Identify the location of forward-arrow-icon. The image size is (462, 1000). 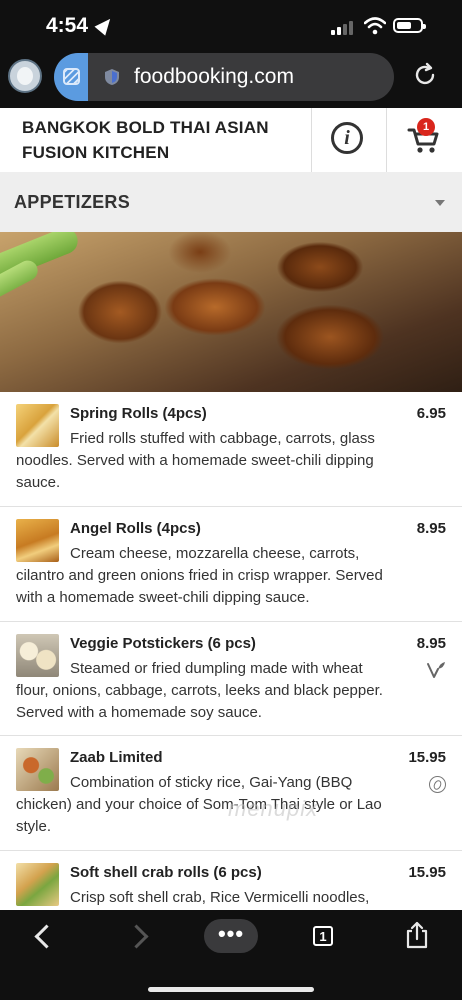
(136, 936).